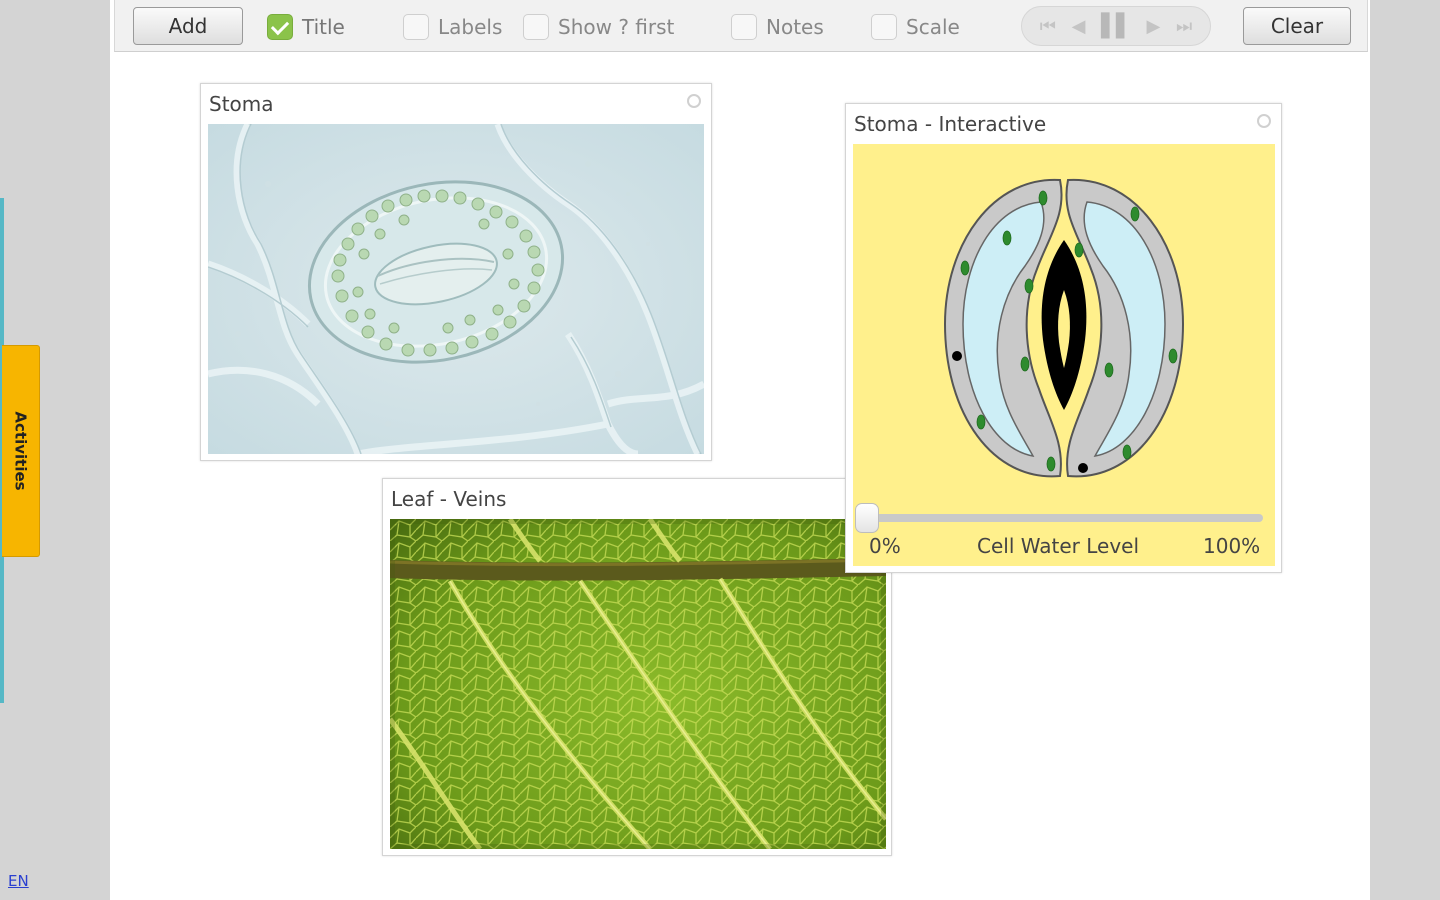 The width and height of the screenshot is (1440, 900). What do you see at coordinates (1079, 26) in the screenshot?
I see `step-back-icon: ◀` at bounding box center [1079, 26].